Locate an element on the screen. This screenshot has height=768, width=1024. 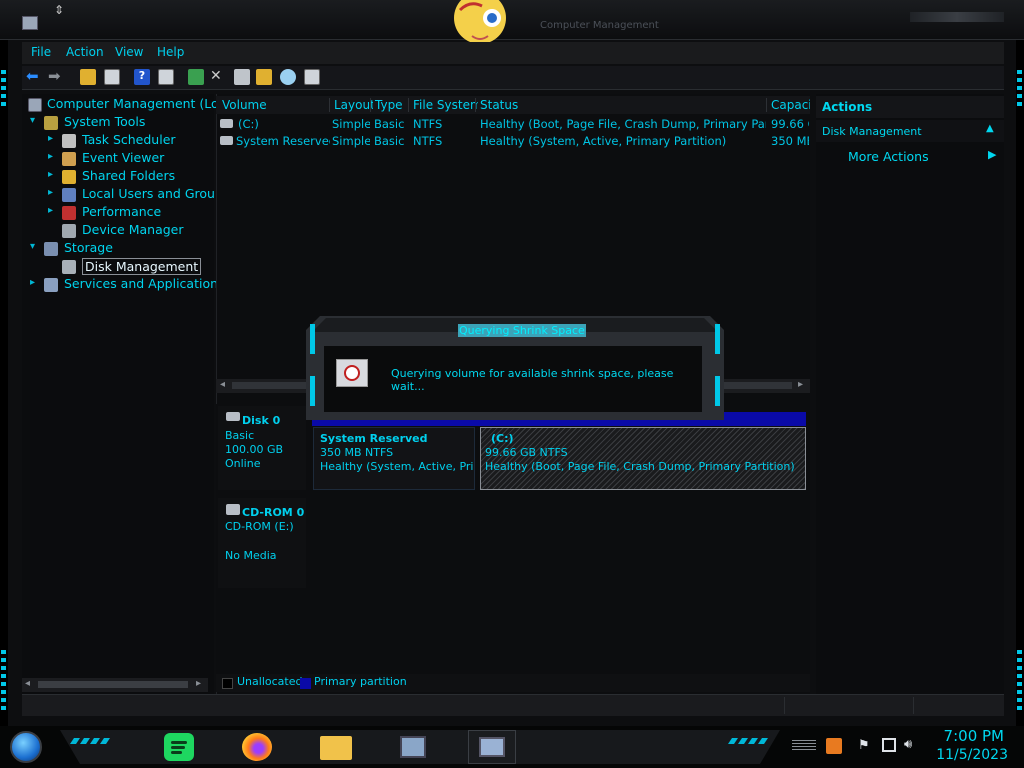
start-button is located at coordinates (26, 747).